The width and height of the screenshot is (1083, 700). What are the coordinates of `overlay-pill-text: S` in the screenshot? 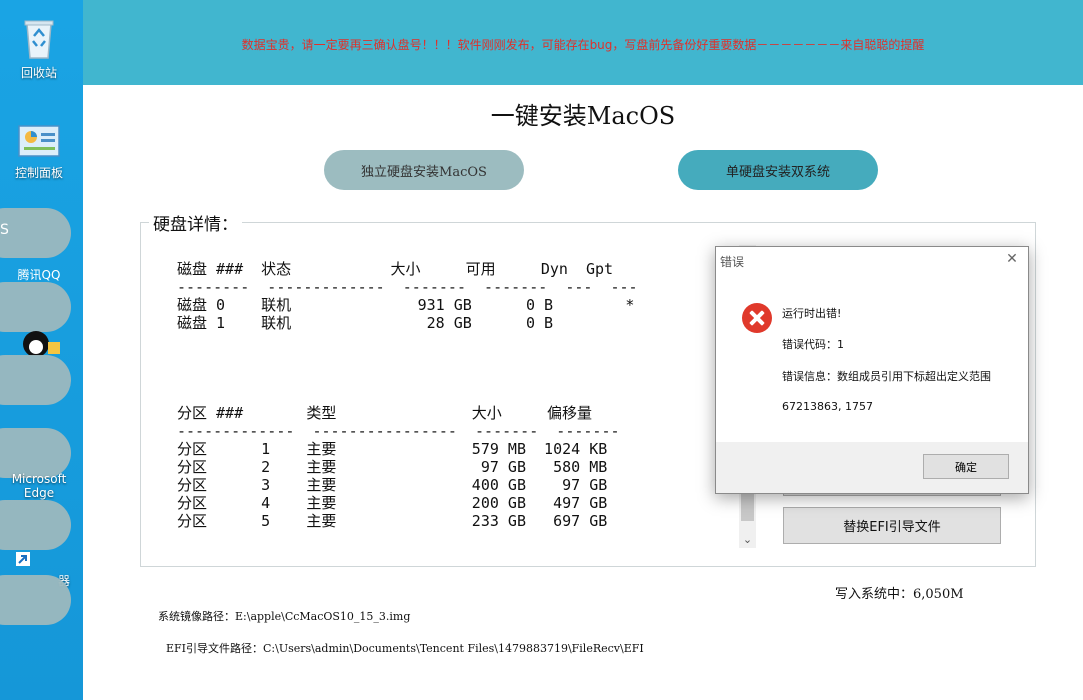 It's located at (4, 230).